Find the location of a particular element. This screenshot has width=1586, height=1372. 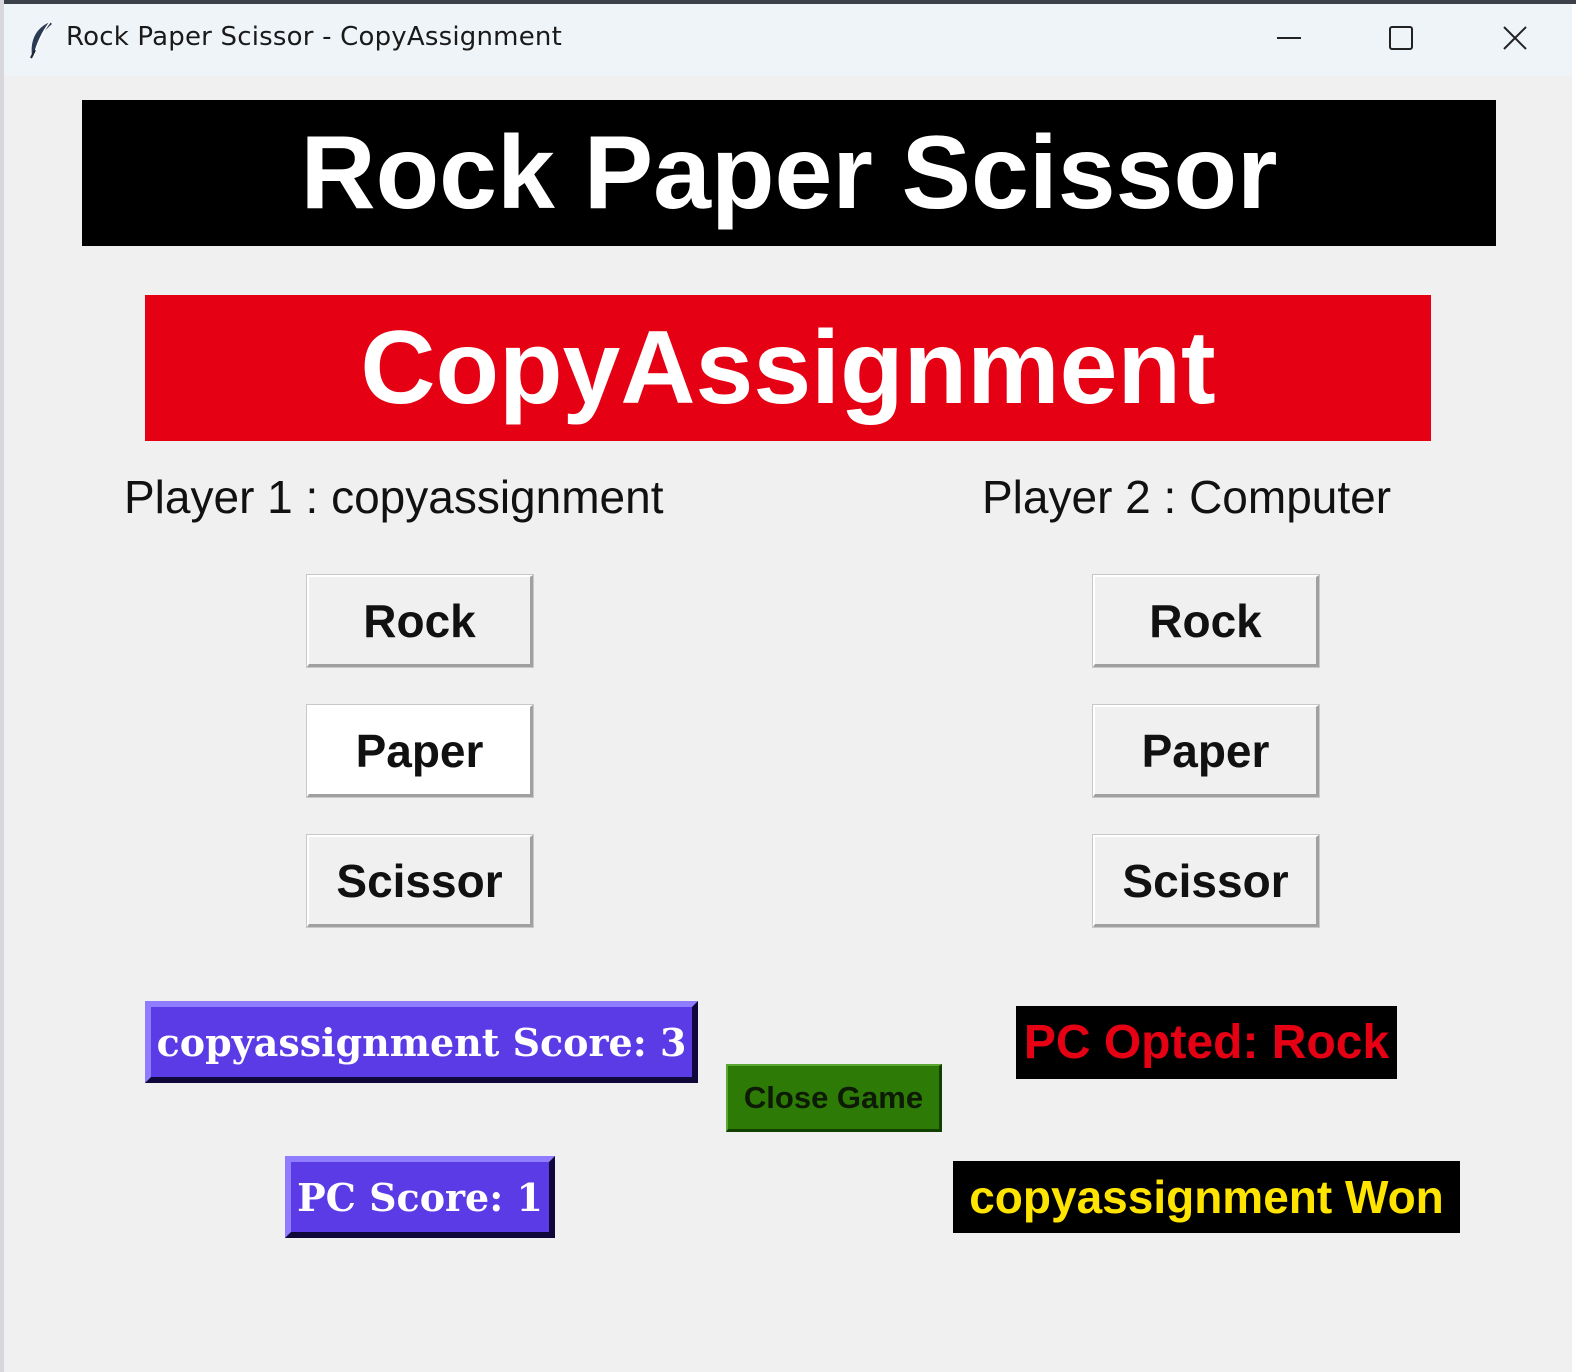

player2-label: Player 2 : Computer is located at coordinates (1187, 497).